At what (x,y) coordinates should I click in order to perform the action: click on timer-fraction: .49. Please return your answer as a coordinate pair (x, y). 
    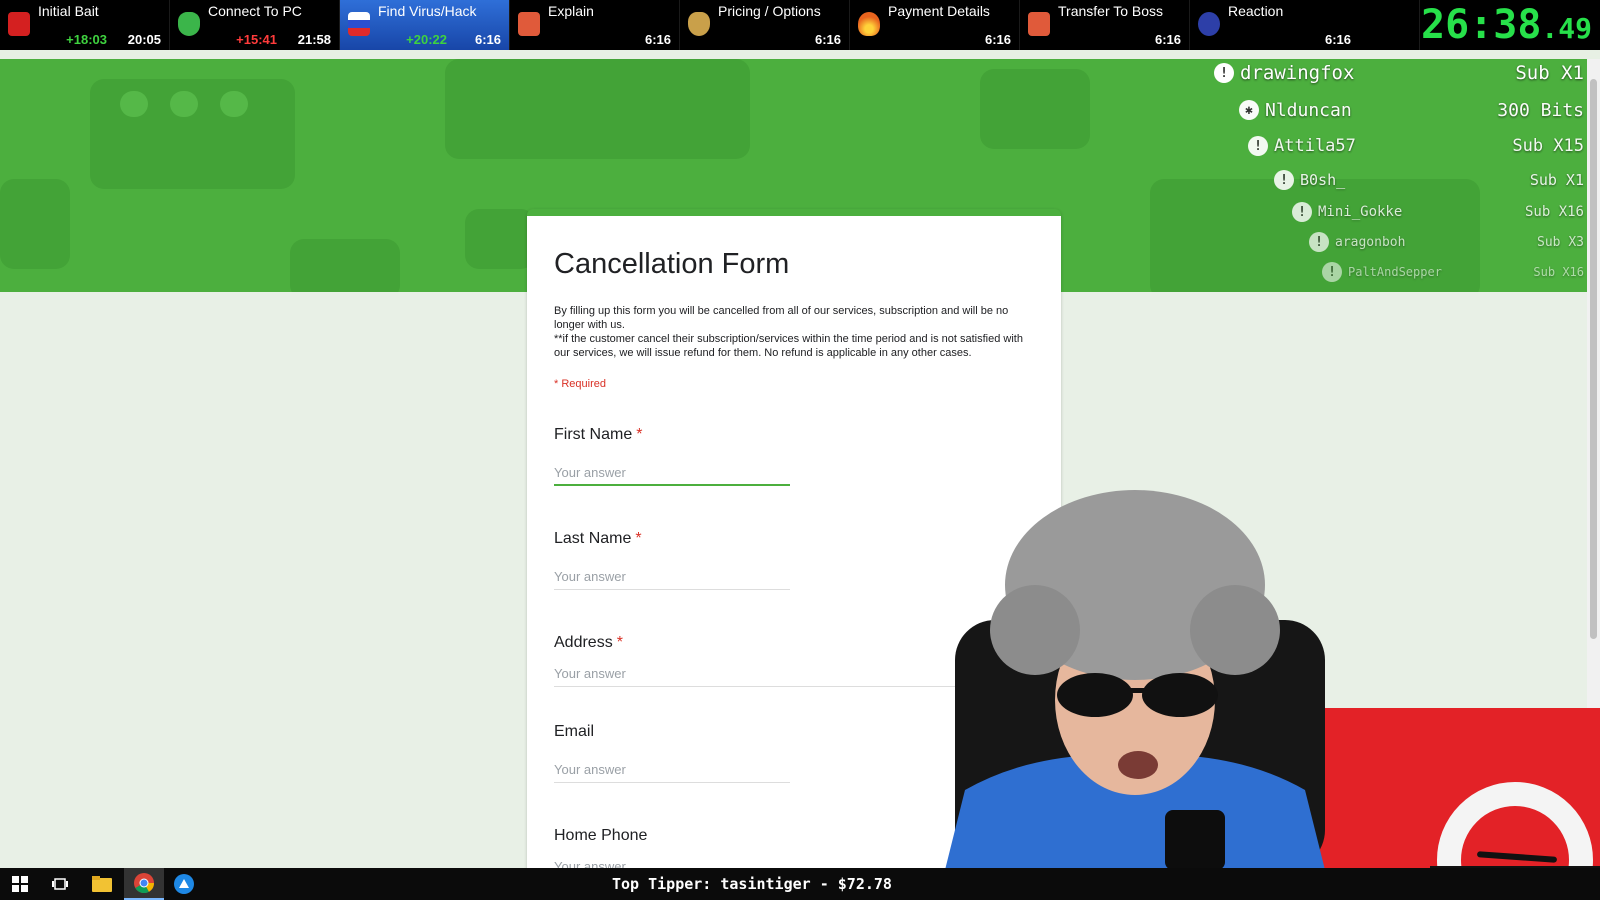
    Looking at the image, I should click on (1566, 28).